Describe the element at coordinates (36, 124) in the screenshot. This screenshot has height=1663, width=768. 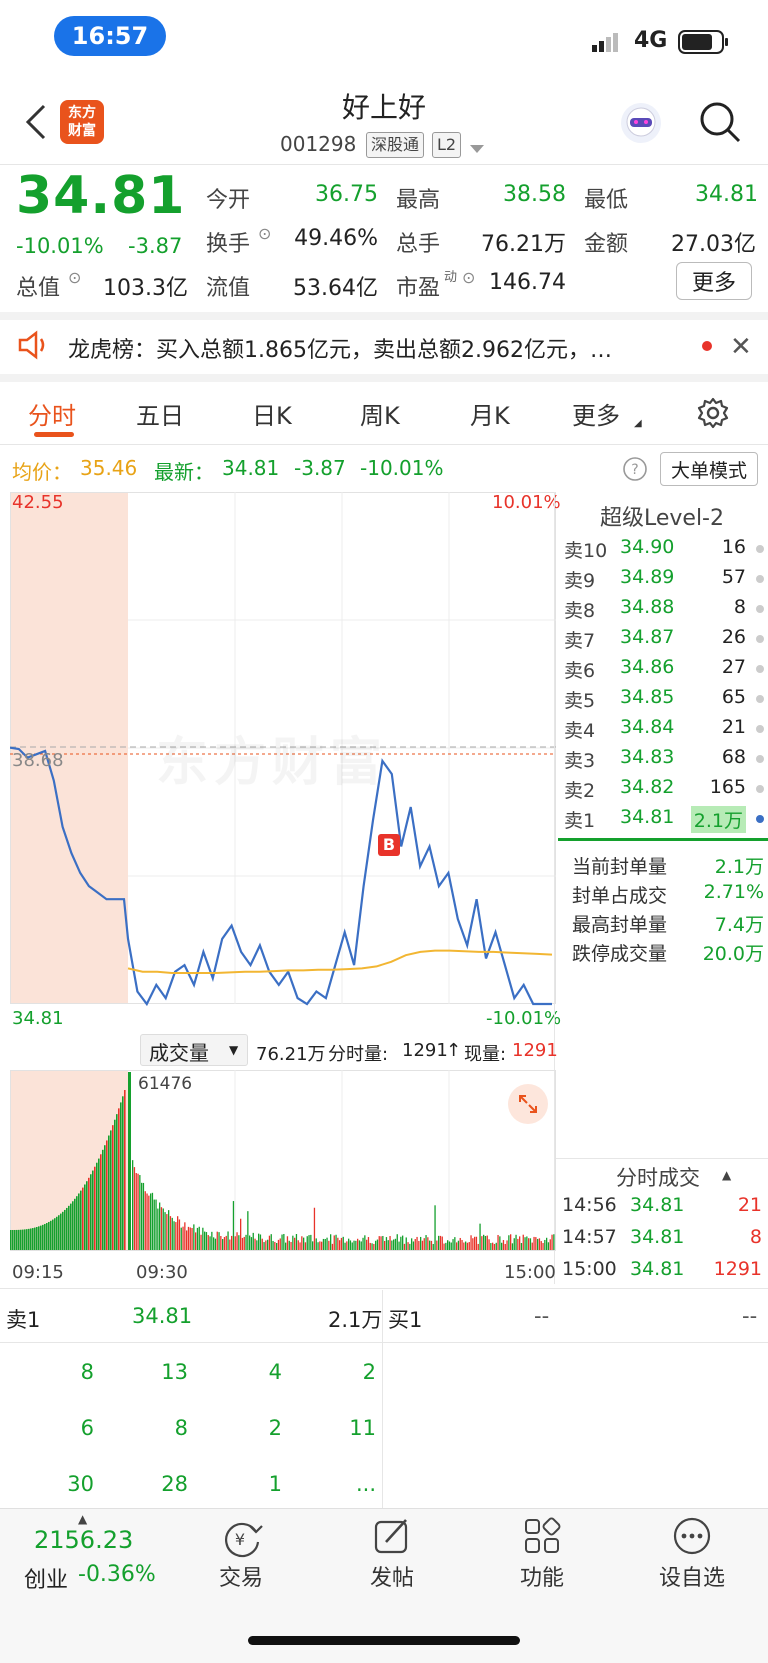
I see `back-icon` at that location.